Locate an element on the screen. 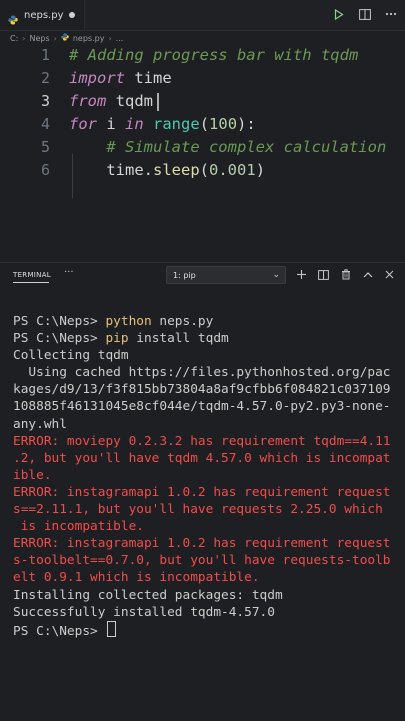 This screenshot has height=721, width=405. close-icon is located at coordinates (389, 274).